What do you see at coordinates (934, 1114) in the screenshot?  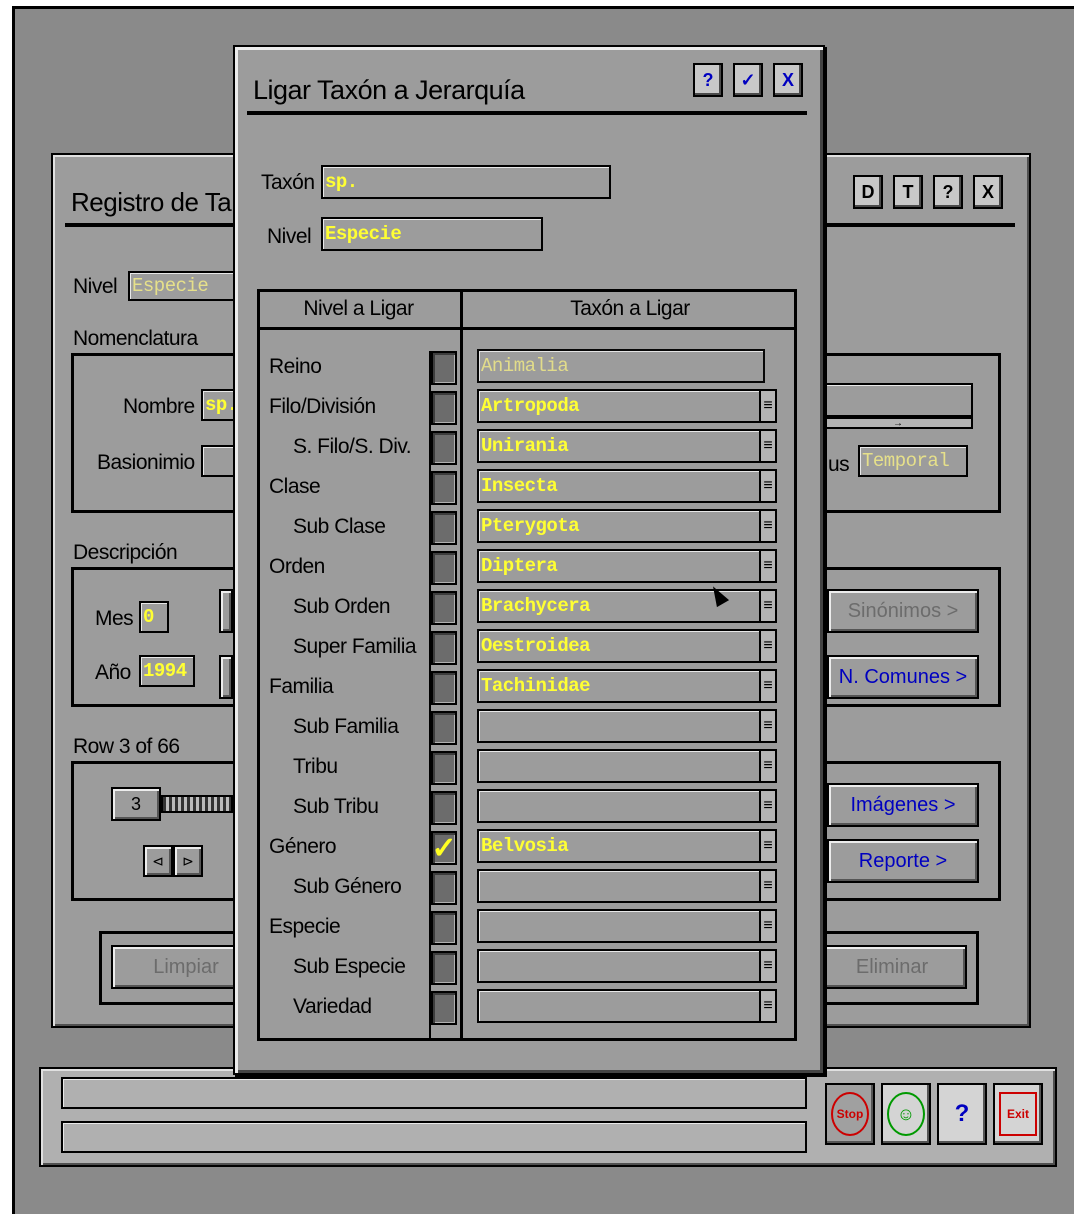 I see `status-buttons: Stop ☺ ? Exit` at bounding box center [934, 1114].